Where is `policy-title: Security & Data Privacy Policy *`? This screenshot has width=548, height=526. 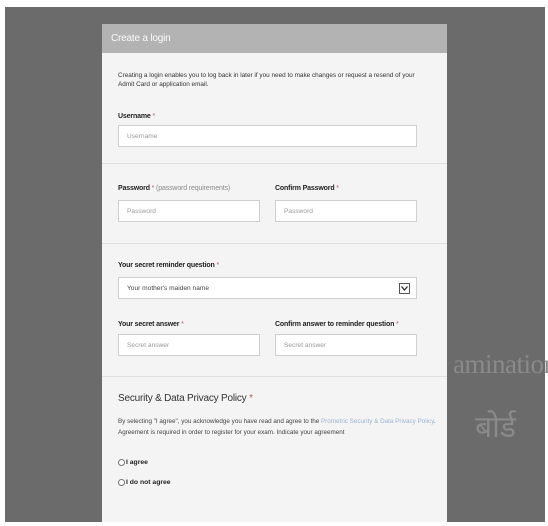 policy-title: Security & Data Privacy Policy * is located at coordinates (185, 398).